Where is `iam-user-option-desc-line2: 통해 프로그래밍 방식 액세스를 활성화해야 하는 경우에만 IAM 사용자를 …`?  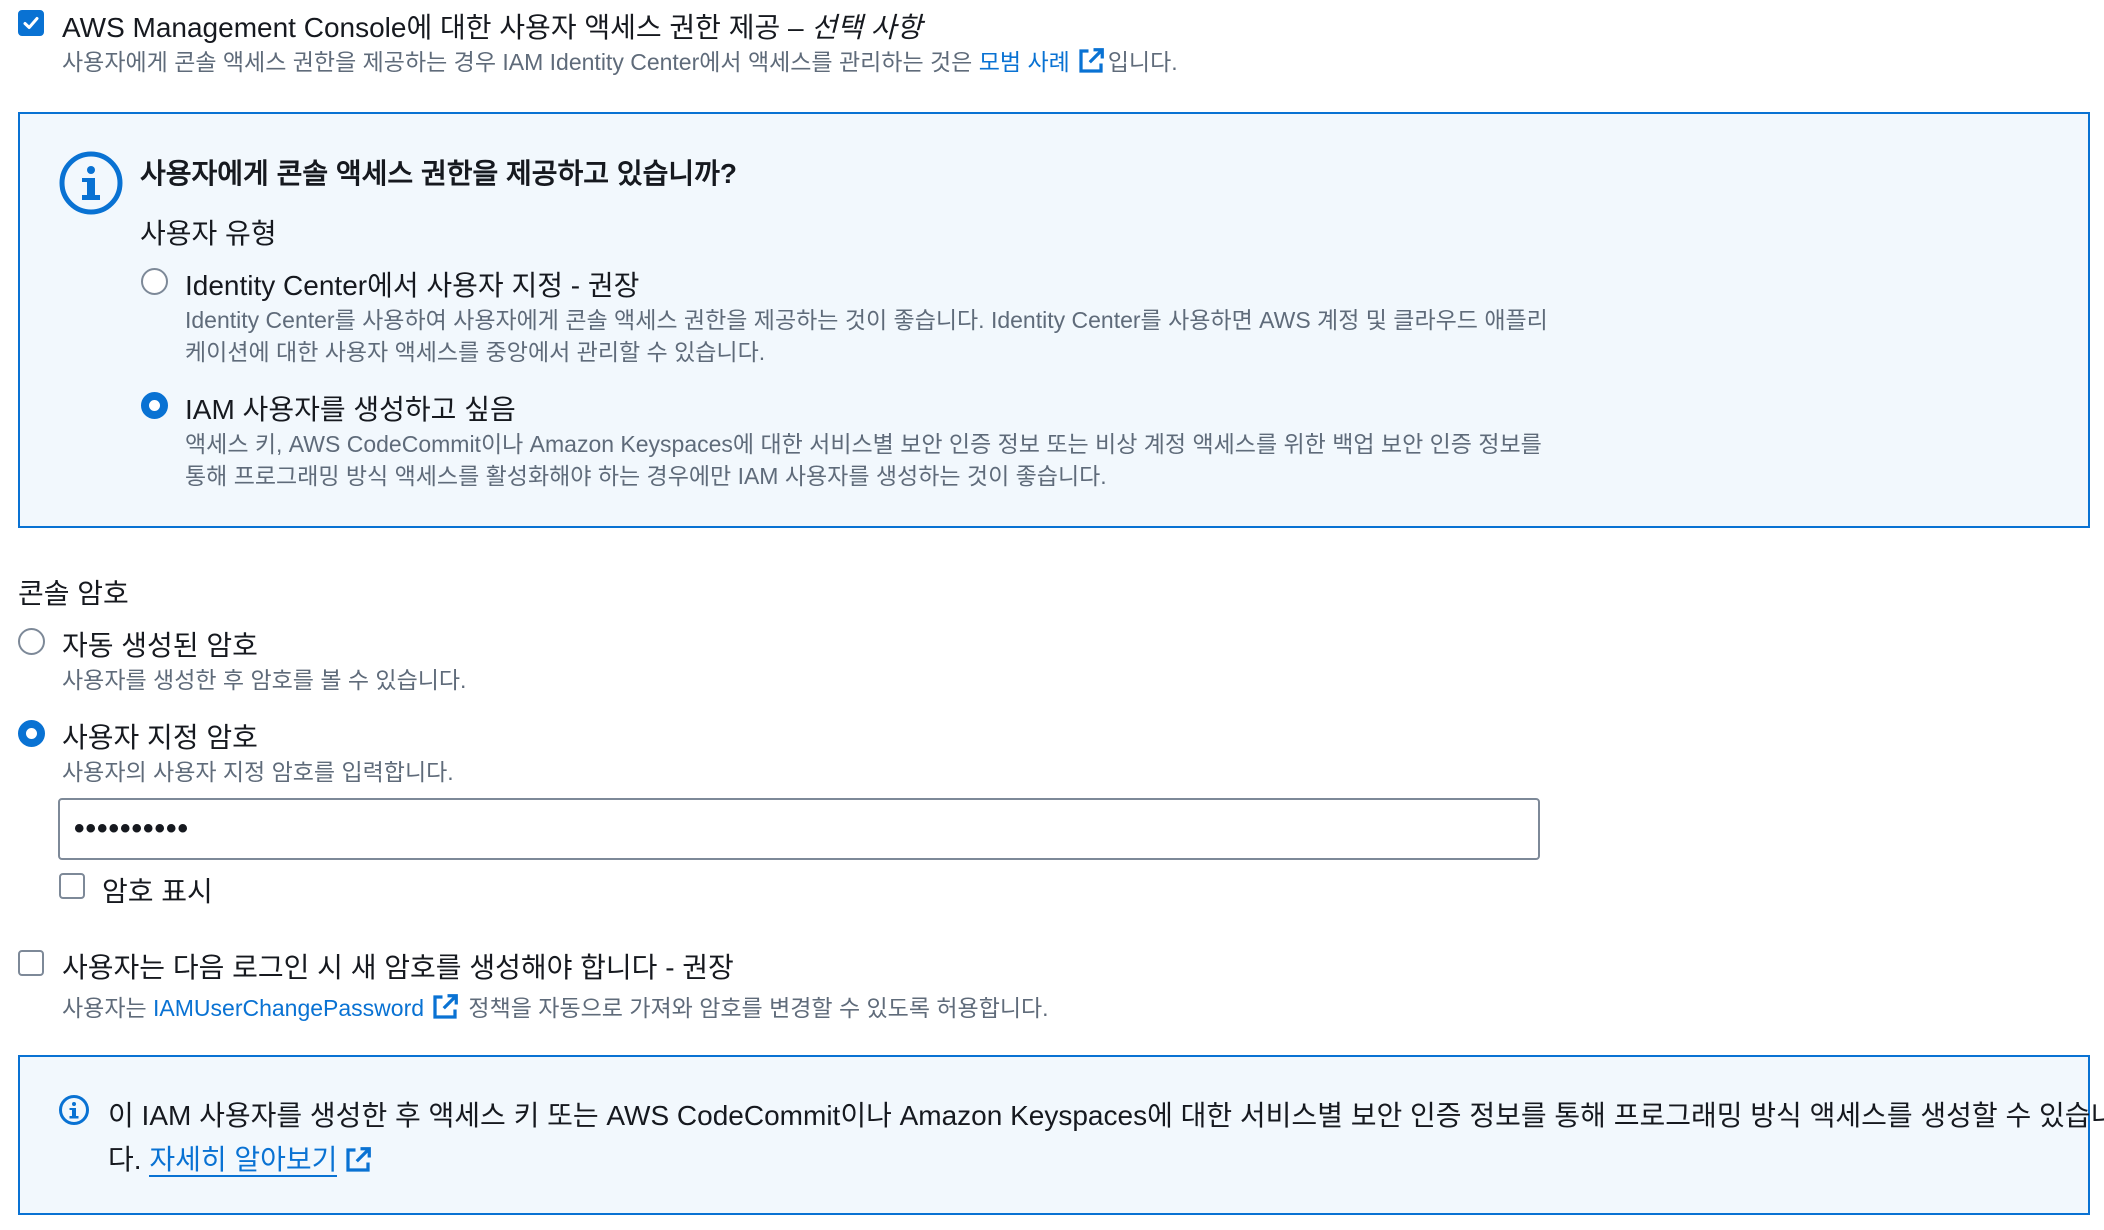
iam-user-option-desc-line2: 통해 프로그래밍 방식 액세스를 활성화해야 하는 경우에만 IAM 사용자를 … is located at coordinates (646, 476).